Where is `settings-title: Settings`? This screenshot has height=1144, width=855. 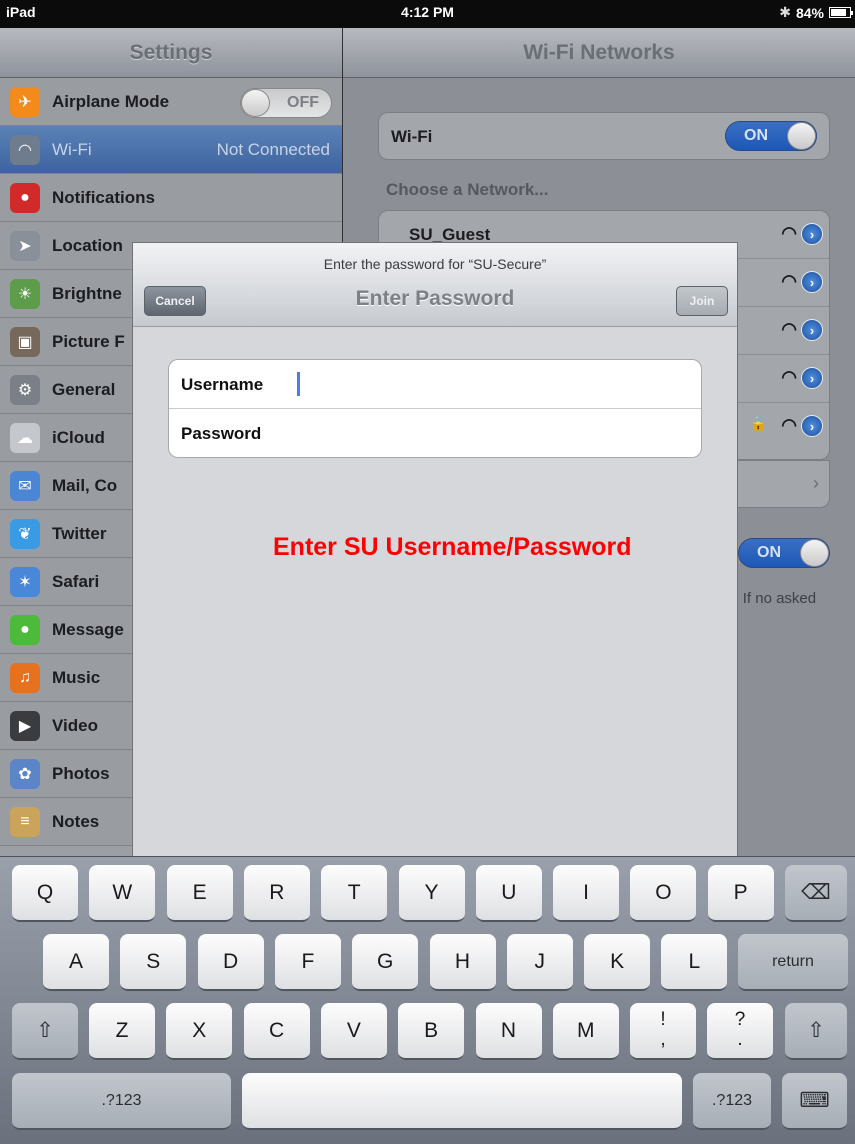 settings-title: Settings is located at coordinates (171, 53).